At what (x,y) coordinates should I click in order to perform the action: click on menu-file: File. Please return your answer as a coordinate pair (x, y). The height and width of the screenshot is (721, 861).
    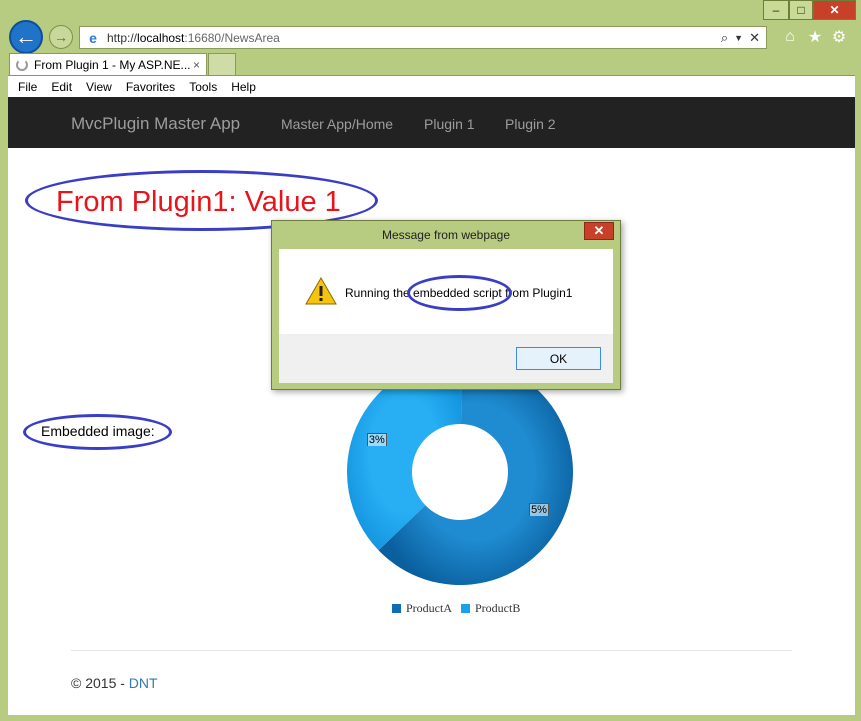
    Looking at the image, I should click on (27, 87).